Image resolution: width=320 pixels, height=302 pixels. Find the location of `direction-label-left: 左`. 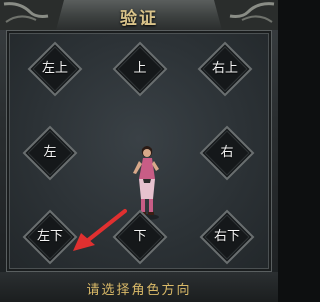

direction-label-left: 左 is located at coordinates (50, 152).